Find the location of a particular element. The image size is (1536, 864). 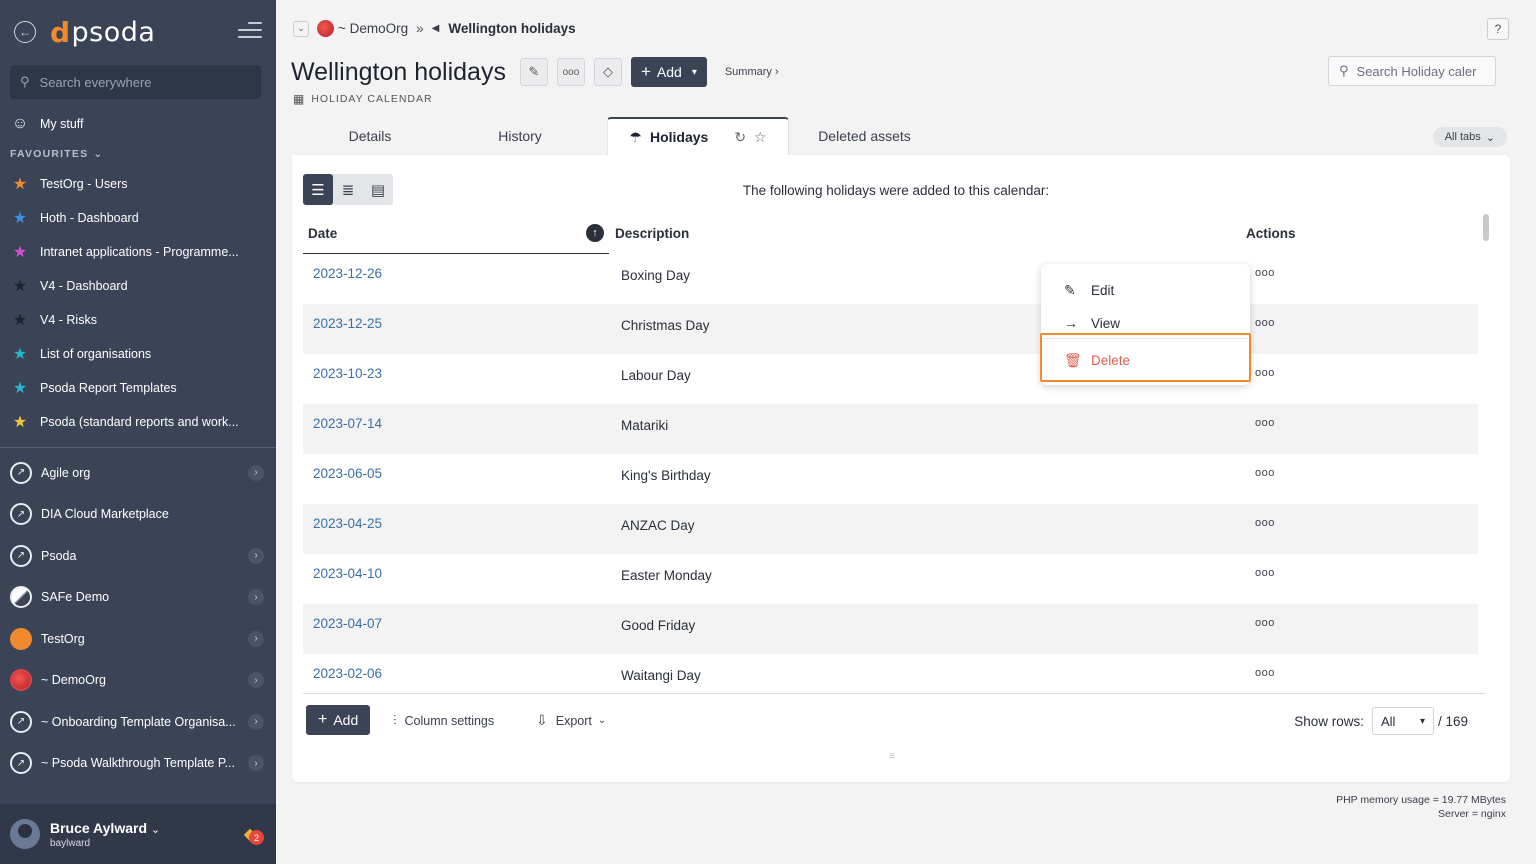

php-memory-usage: PHP memory usage = 19.77 MBytes is located at coordinates (1421, 800).